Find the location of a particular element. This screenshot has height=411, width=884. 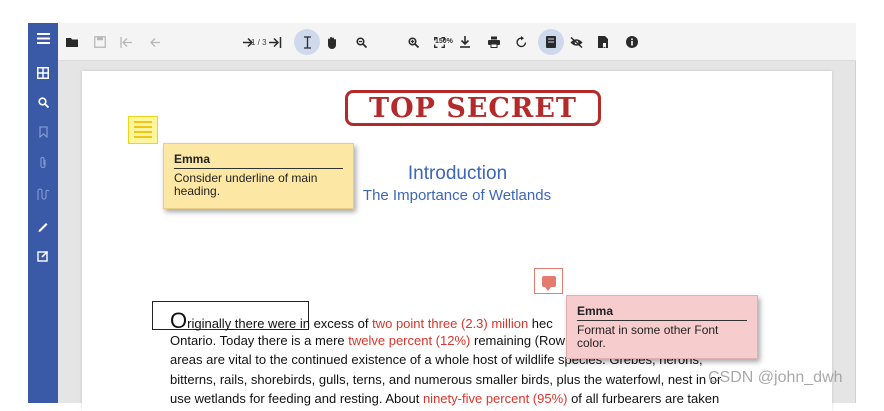

info-icon is located at coordinates (632, 42).